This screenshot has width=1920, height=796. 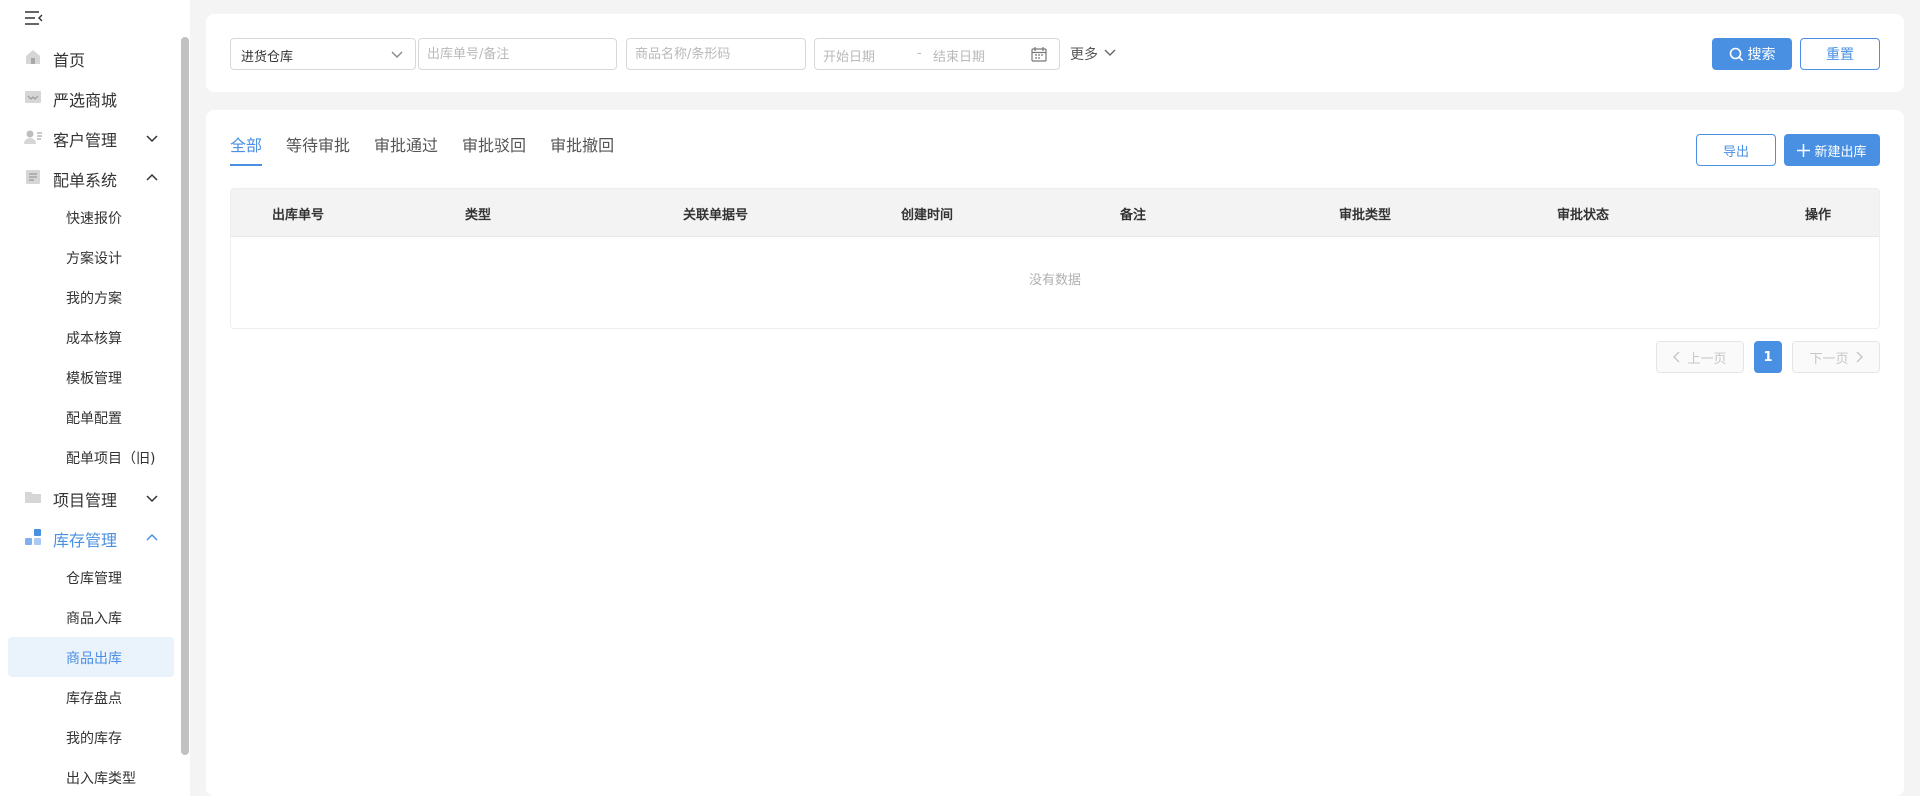 What do you see at coordinates (94, 739) in the screenshot?
I see `sidebar-subitem-label: 我的库存` at bounding box center [94, 739].